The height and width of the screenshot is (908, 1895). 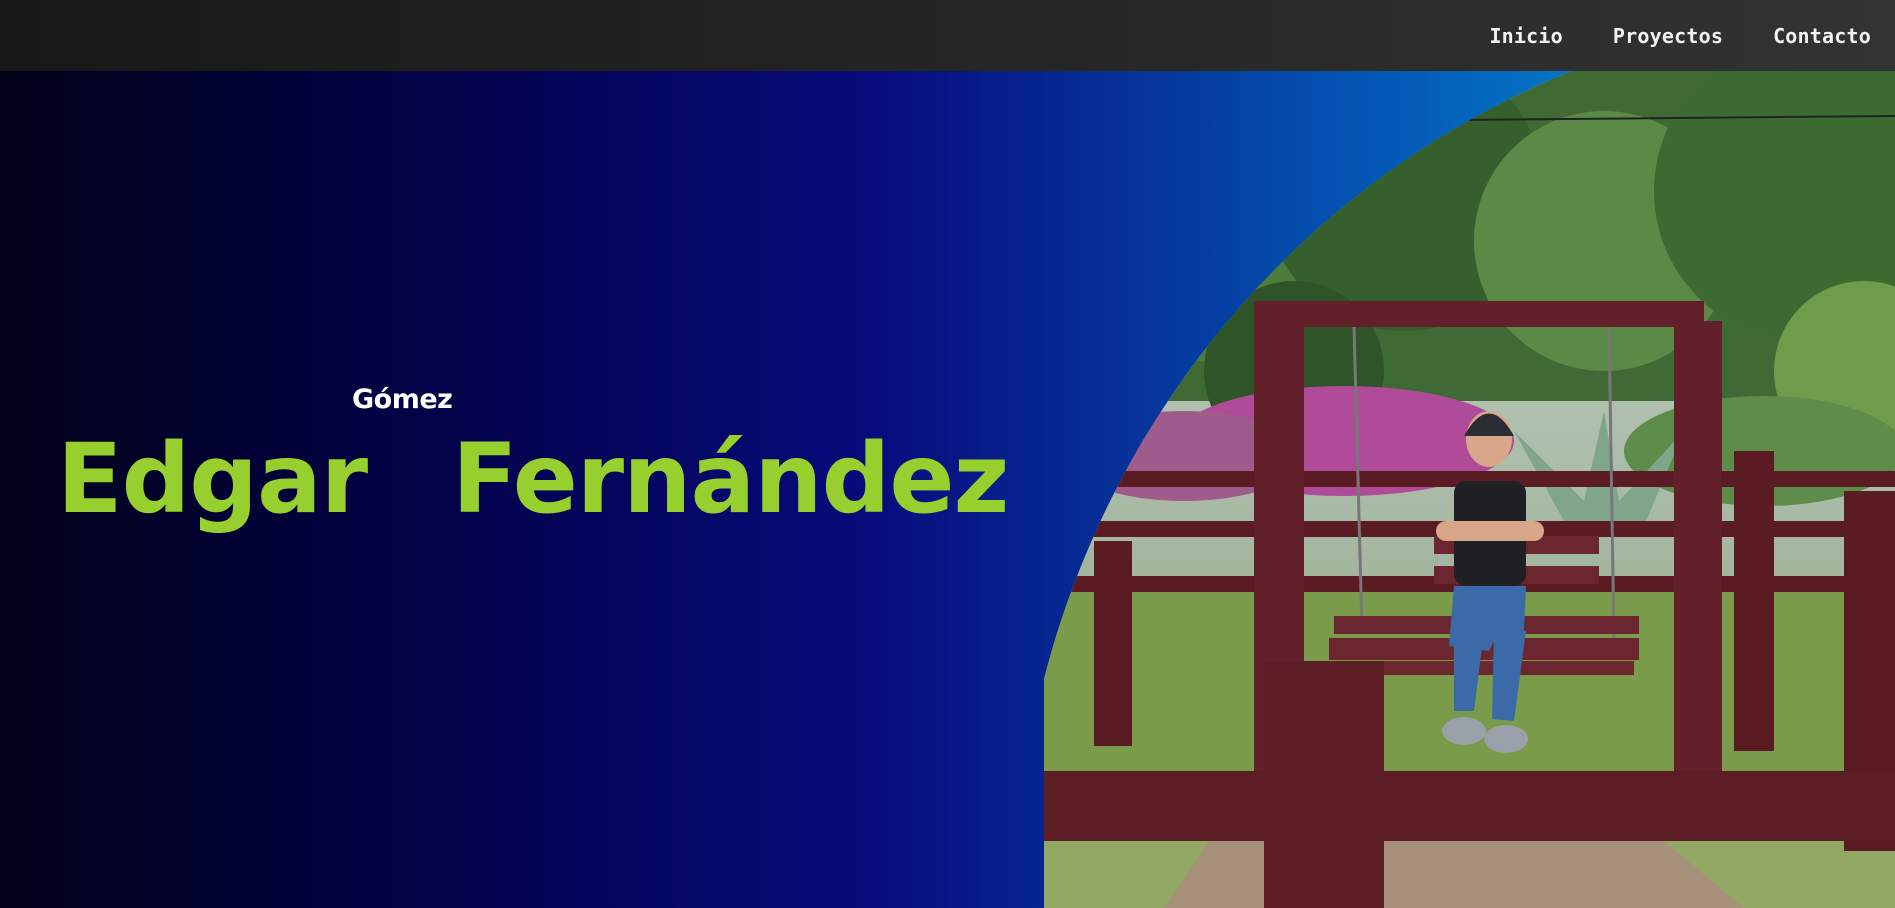 I want to click on nav-link-inicio: Inicio, so click(x=1525, y=36).